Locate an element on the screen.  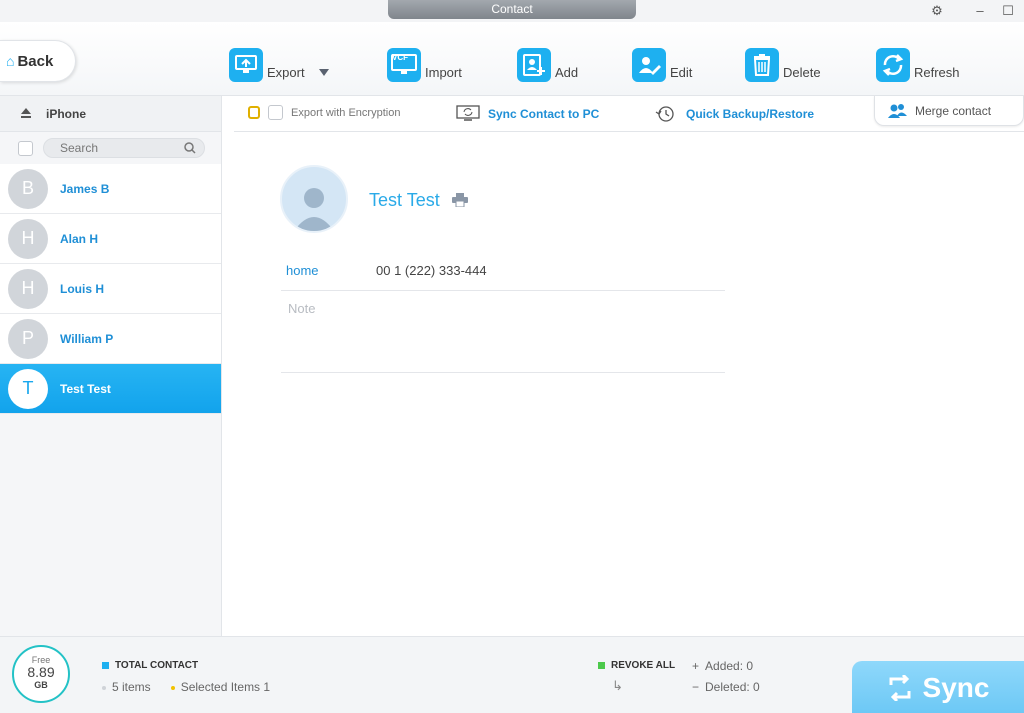
export-monitor-icon is located at coordinates (246, 65).